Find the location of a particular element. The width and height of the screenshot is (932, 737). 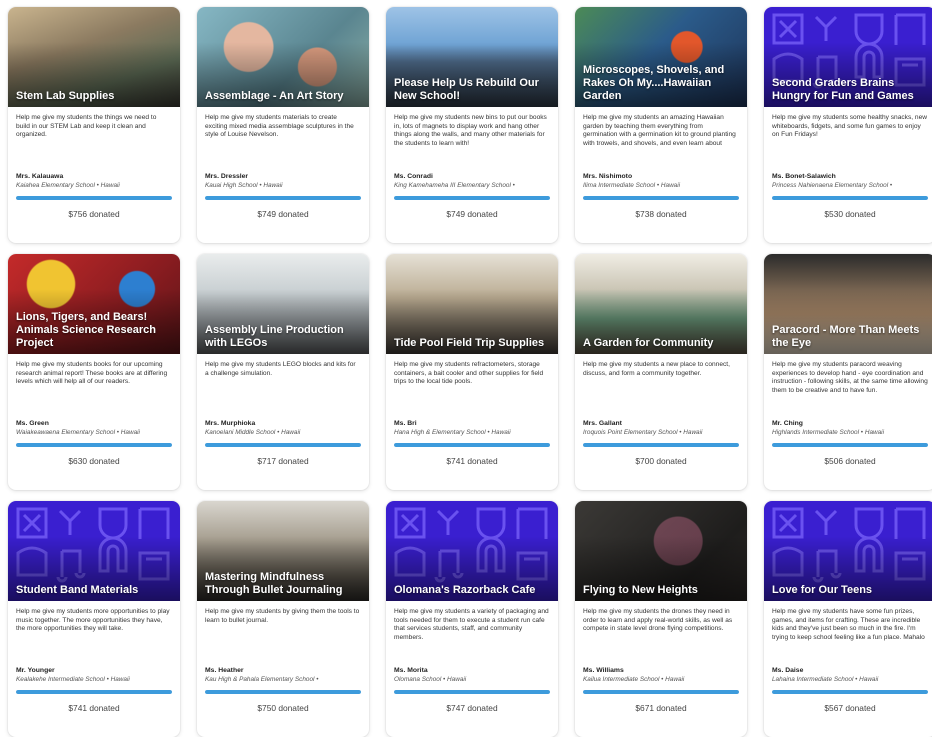

project-image: Please Help Us Rebuild Our New School! is located at coordinates (472, 57).